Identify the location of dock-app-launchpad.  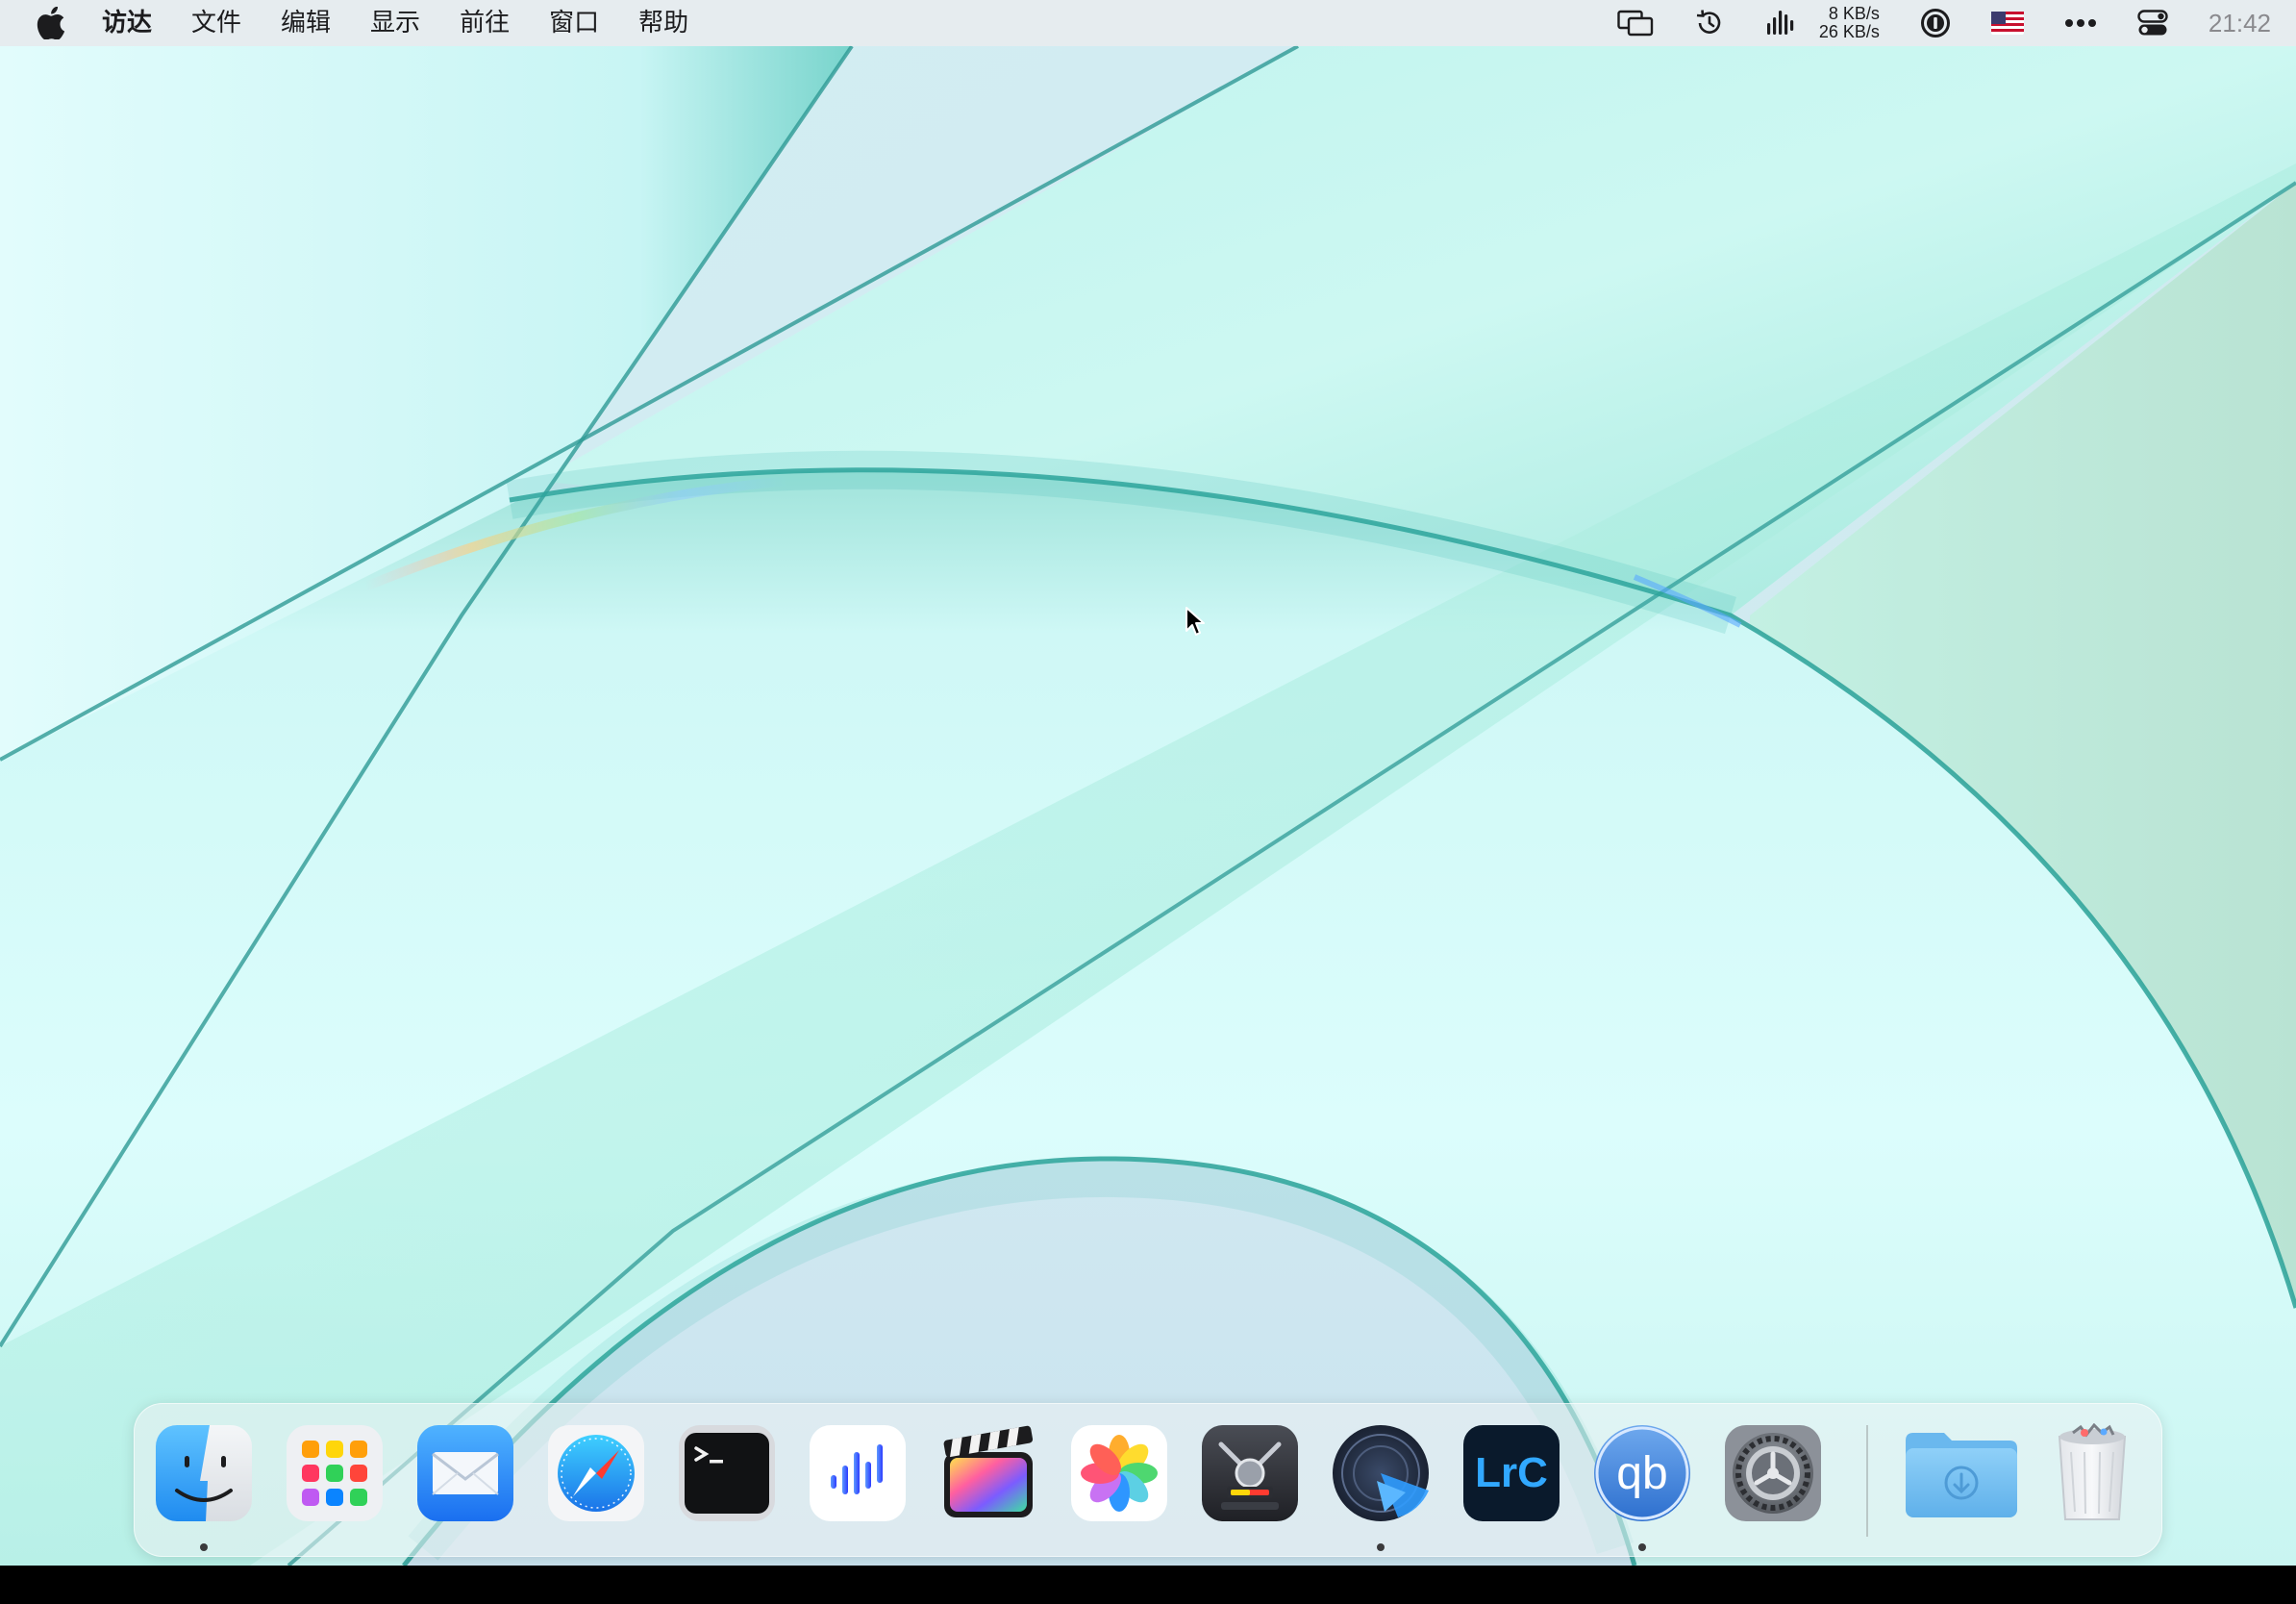
(335, 1473).